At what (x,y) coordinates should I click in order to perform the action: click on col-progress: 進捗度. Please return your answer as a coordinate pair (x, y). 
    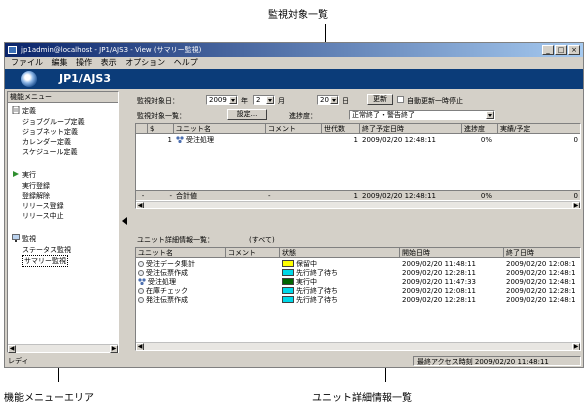
    Looking at the image, I should click on (480, 129).